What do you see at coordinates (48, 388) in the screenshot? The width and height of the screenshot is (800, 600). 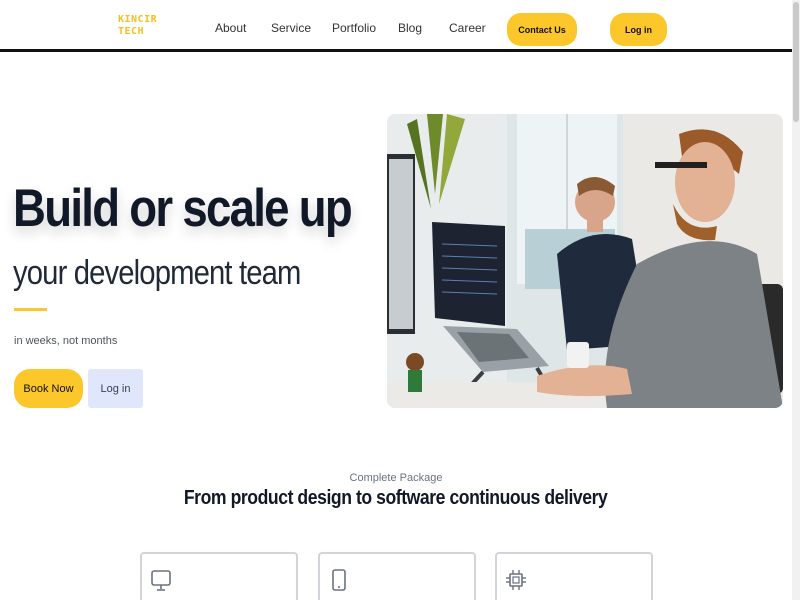 I see `book-now-button: Book Now` at bounding box center [48, 388].